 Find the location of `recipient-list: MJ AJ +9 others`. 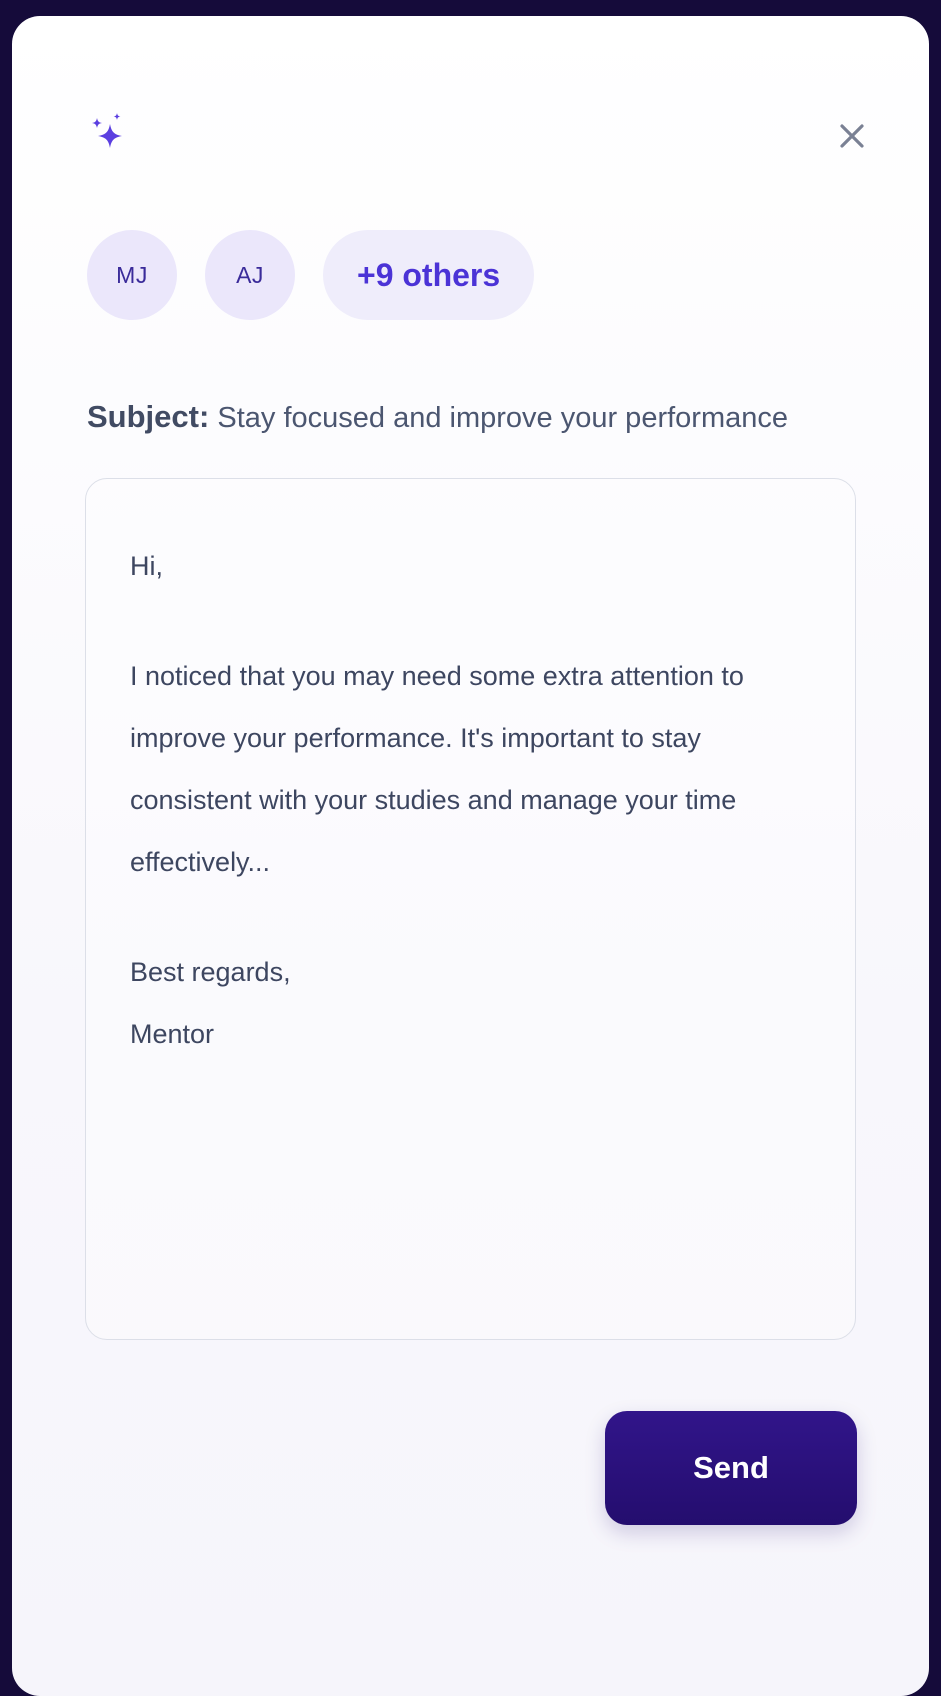

recipient-list: MJ AJ +9 others is located at coordinates (311, 275).